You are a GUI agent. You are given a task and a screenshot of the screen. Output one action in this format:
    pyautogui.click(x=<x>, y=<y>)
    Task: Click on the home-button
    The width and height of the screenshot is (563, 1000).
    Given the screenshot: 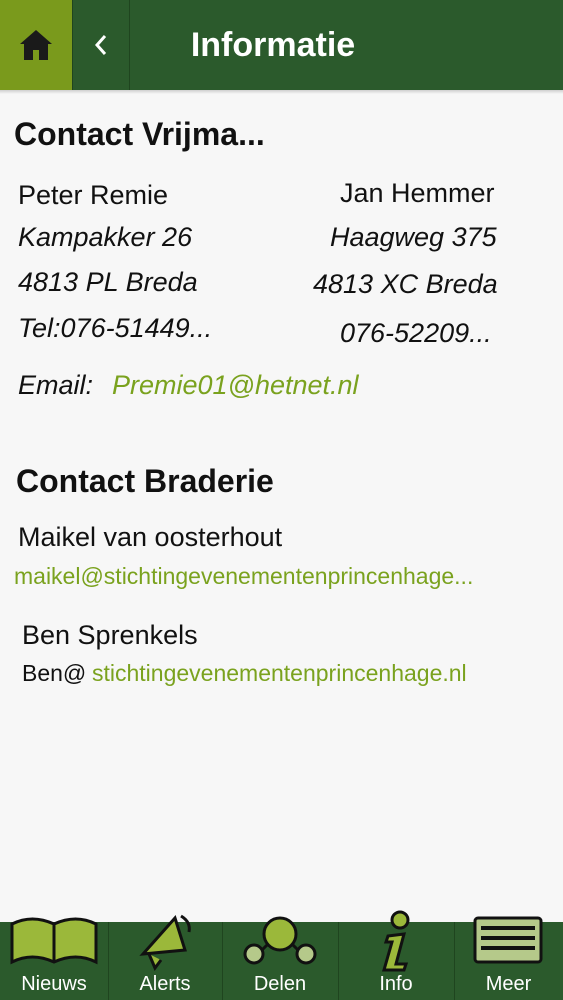 What is the action you would take?
    pyautogui.click(x=36, y=45)
    